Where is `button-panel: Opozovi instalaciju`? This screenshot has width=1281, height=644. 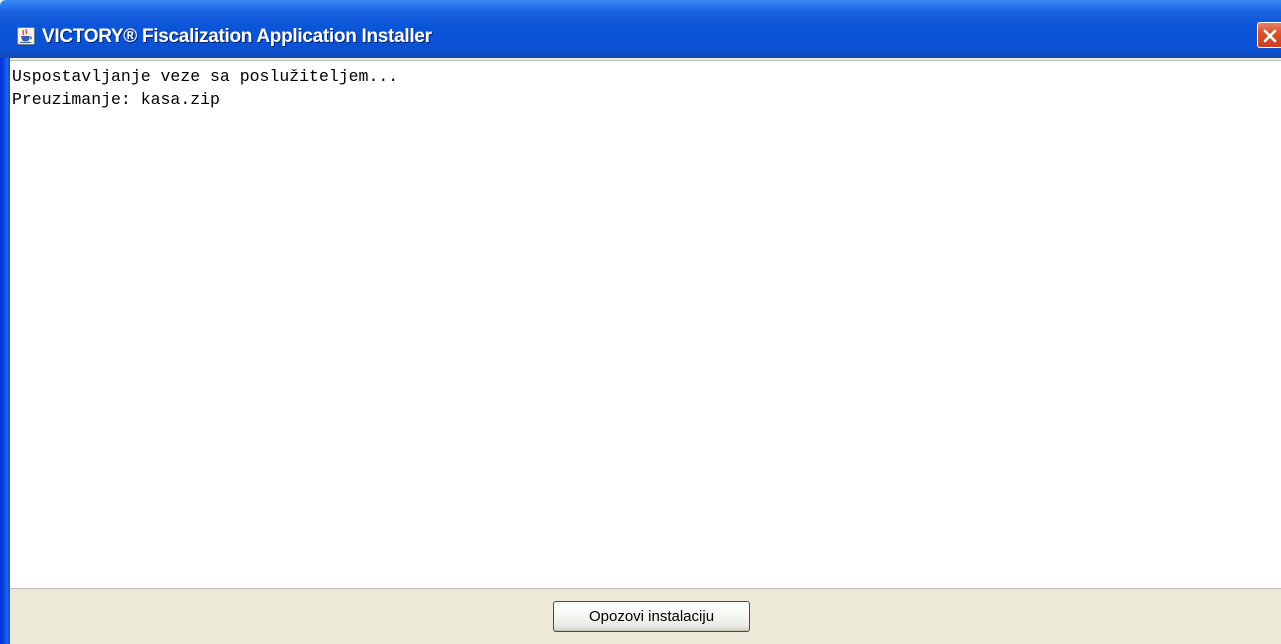
button-panel: Opozovi instalaciju is located at coordinates (645, 616).